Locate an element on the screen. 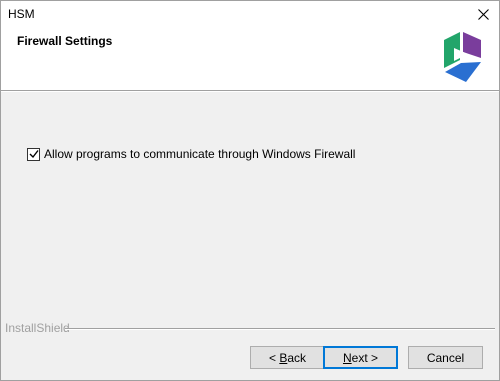  window-title: HSM is located at coordinates (21, 14).